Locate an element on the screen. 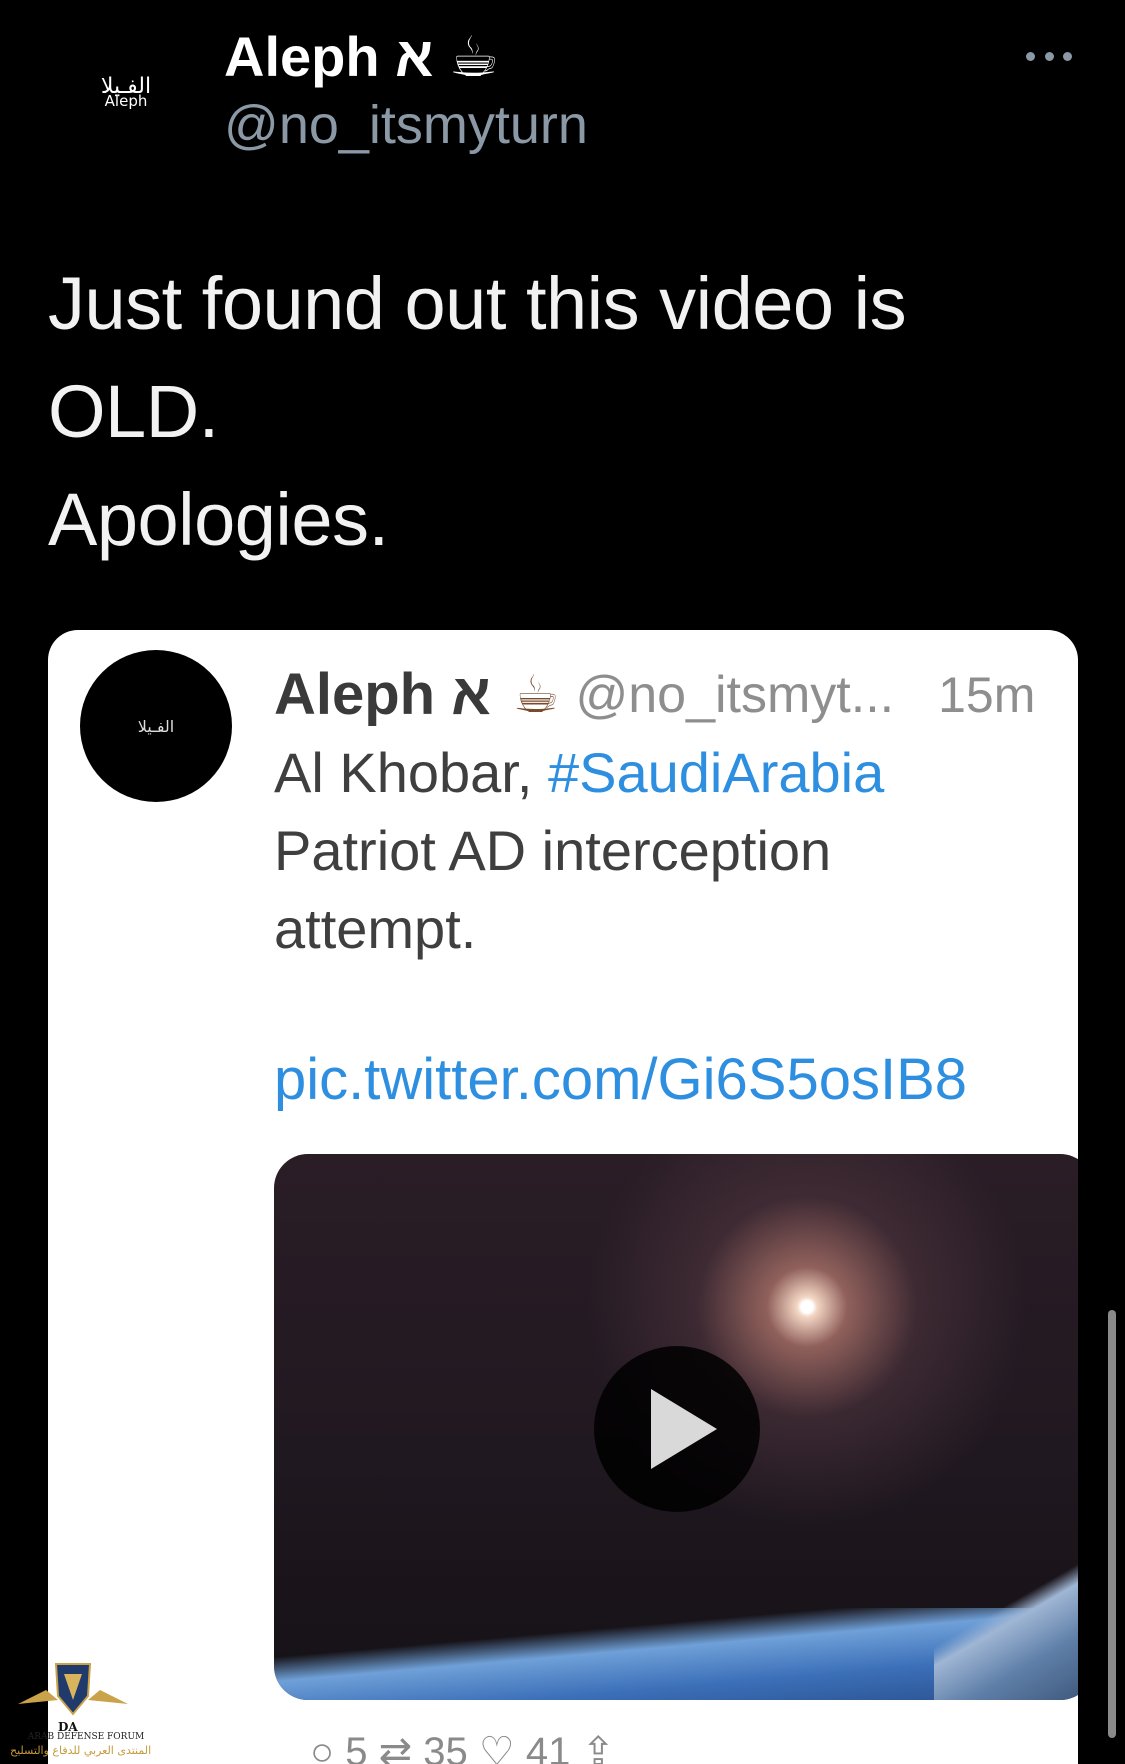 Image resolution: width=1125 pixels, height=1764 pixels. tweet-text-line: OLD. is located at coordinates (133, 411).